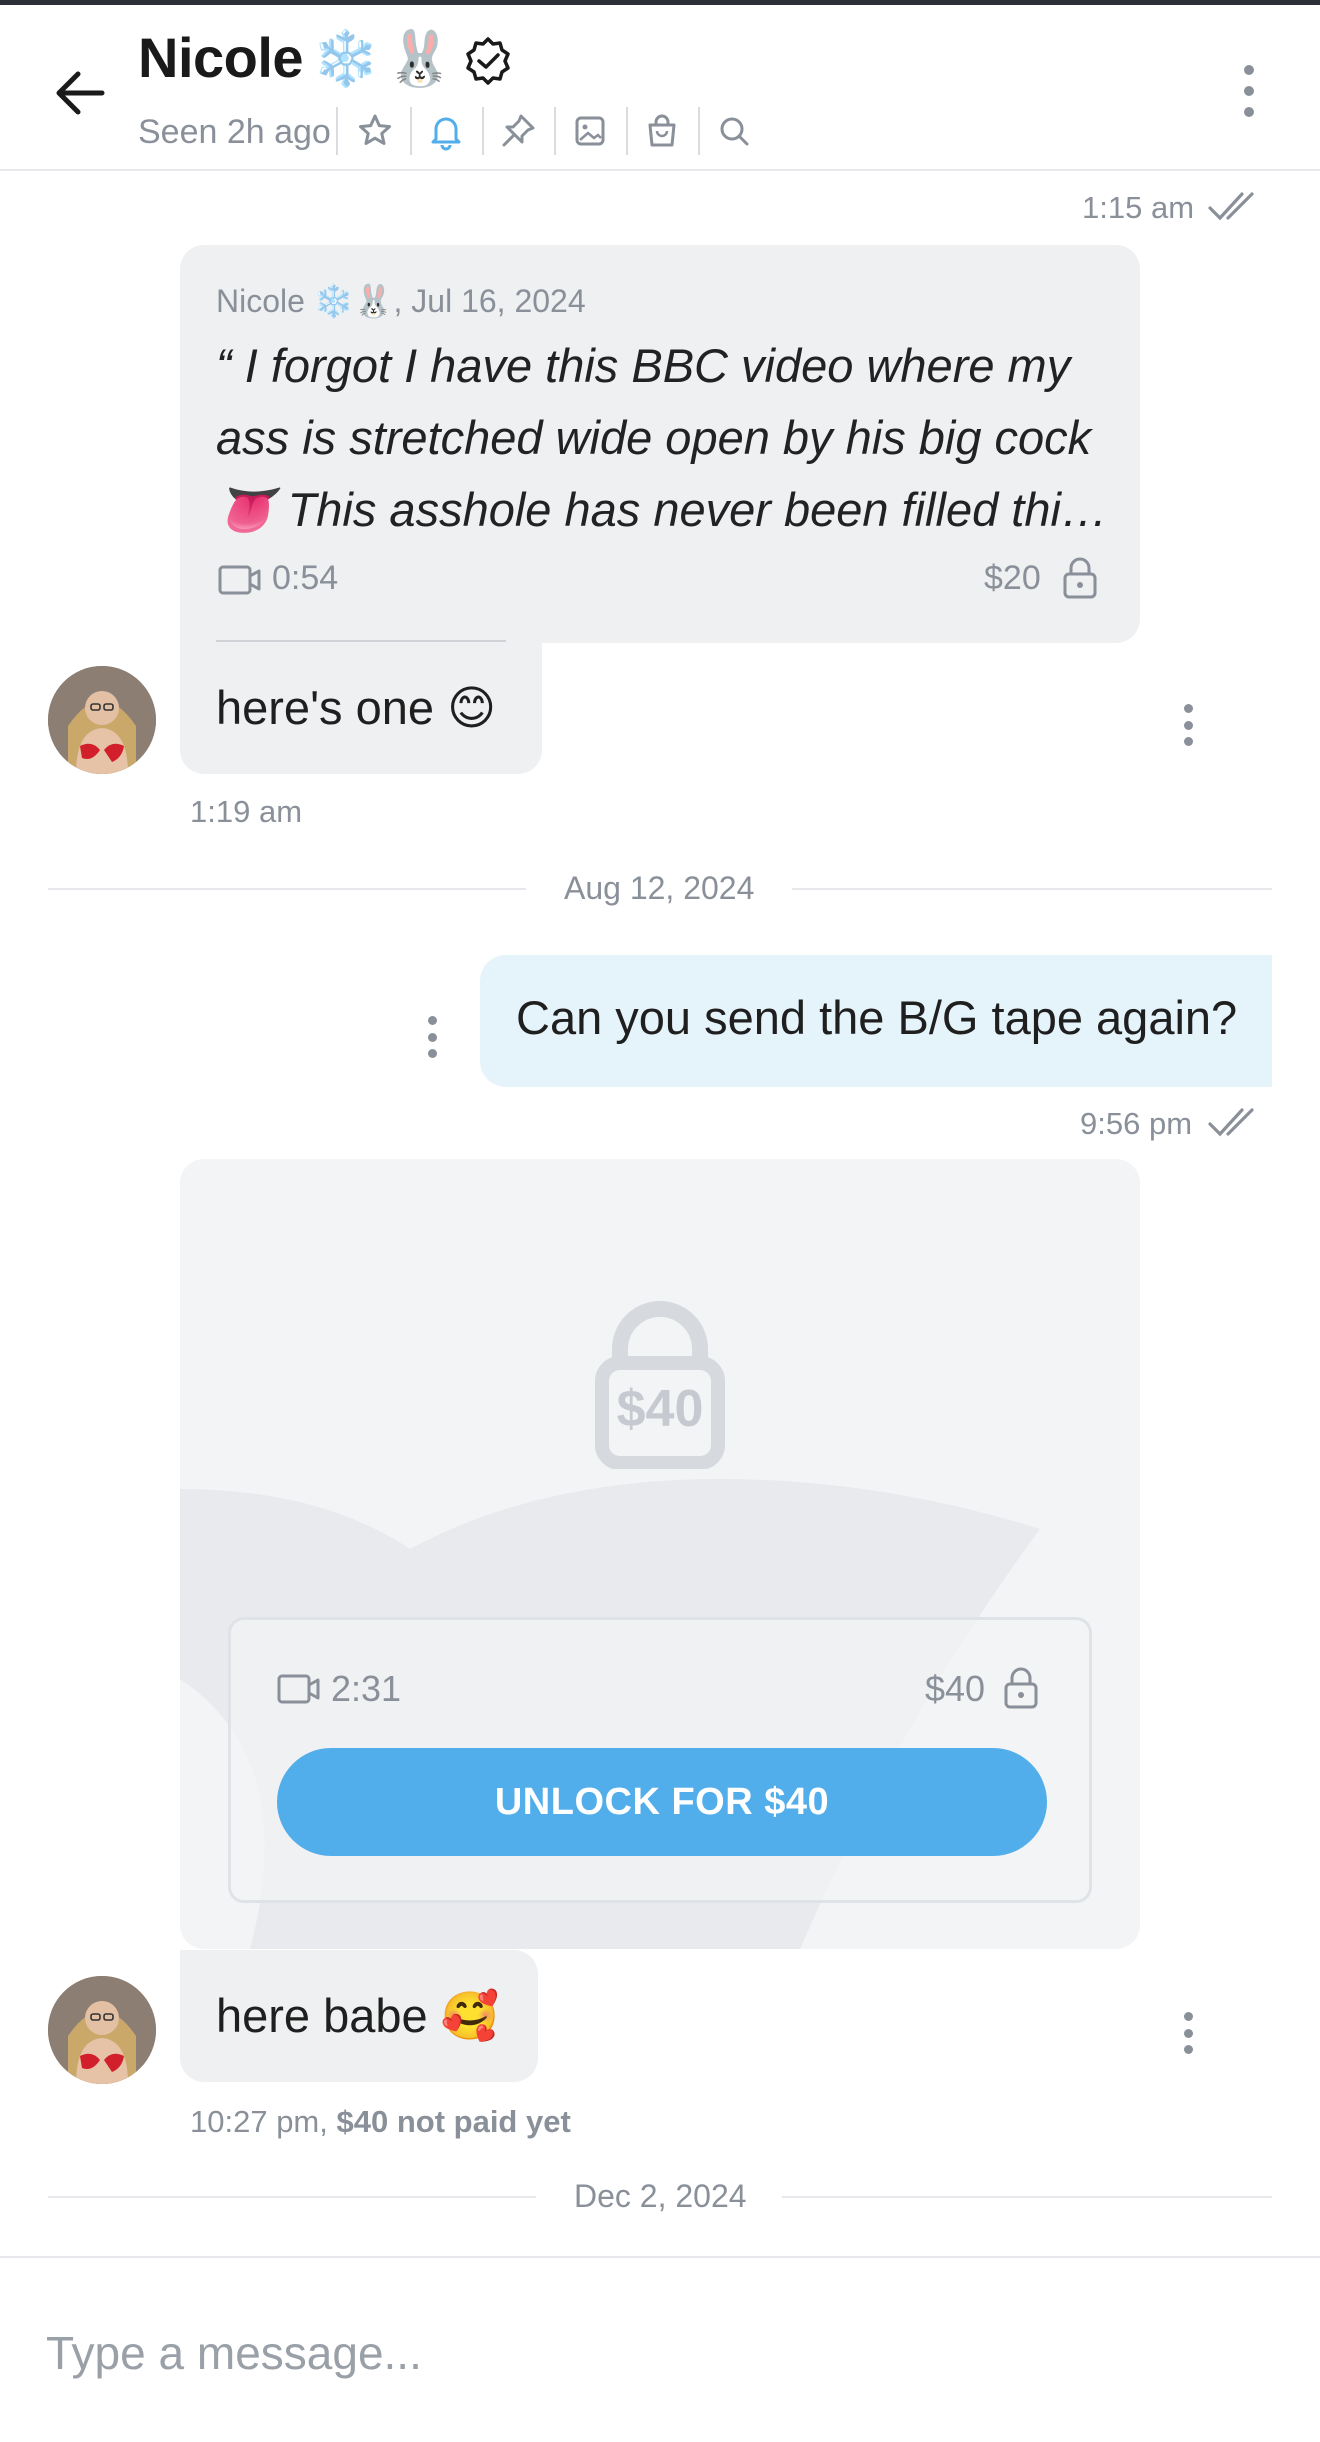 The height and width of the screenshot is (2442, 1320). I want to click on video-price: $20, so click(1012, 578).